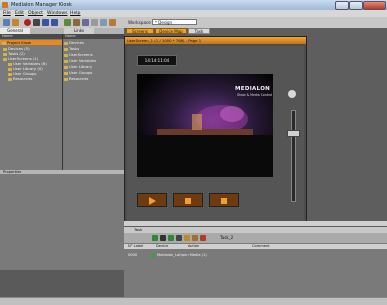 The image size is (387, 305). What do you see at coordinates (74, 42) in the screenshot?
I see `list-item: Devices` at bounding box center [74, 42].